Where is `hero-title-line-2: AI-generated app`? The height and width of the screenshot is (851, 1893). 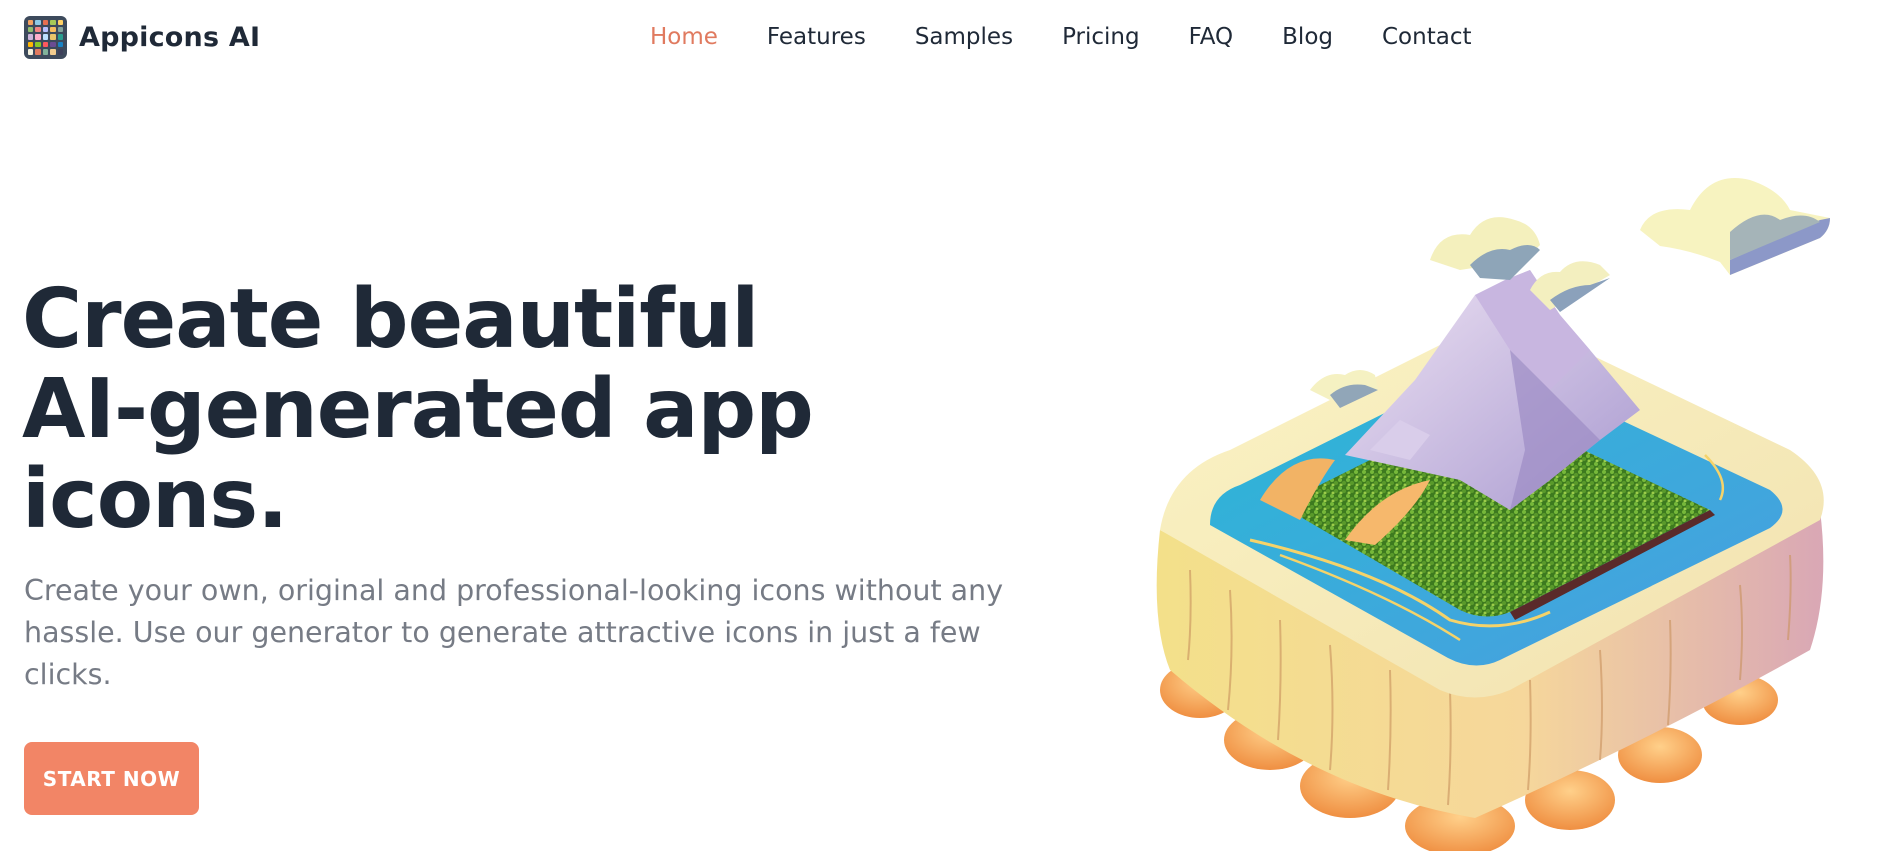
hero-title-line-2: AI-generated app is located at coordinates (418, 409).